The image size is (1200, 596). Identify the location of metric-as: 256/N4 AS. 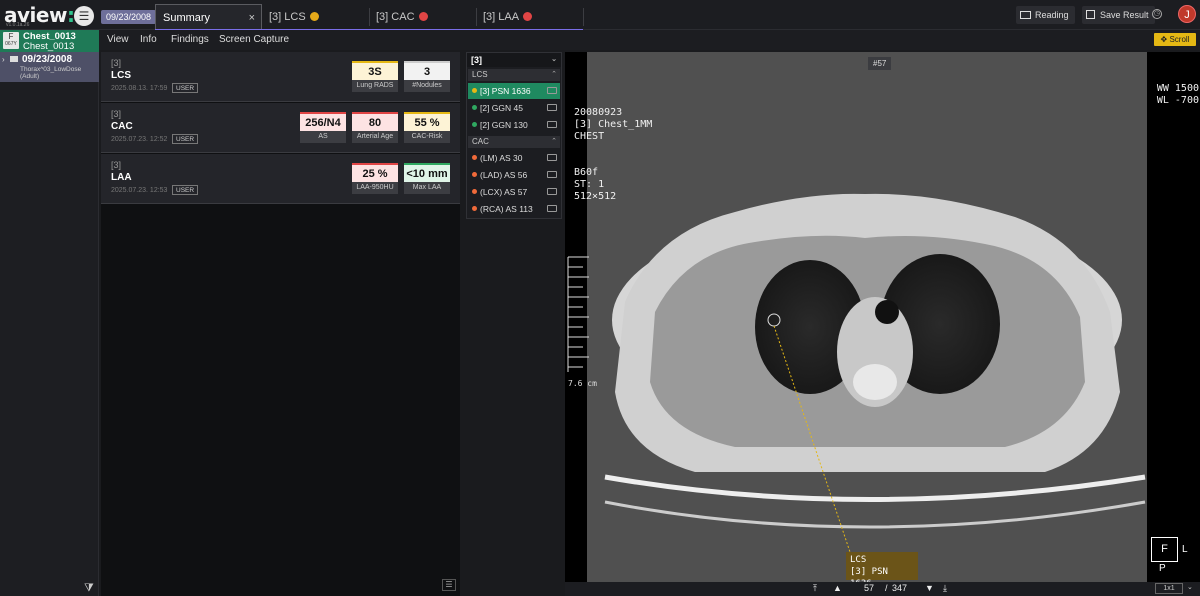
(323, 127).